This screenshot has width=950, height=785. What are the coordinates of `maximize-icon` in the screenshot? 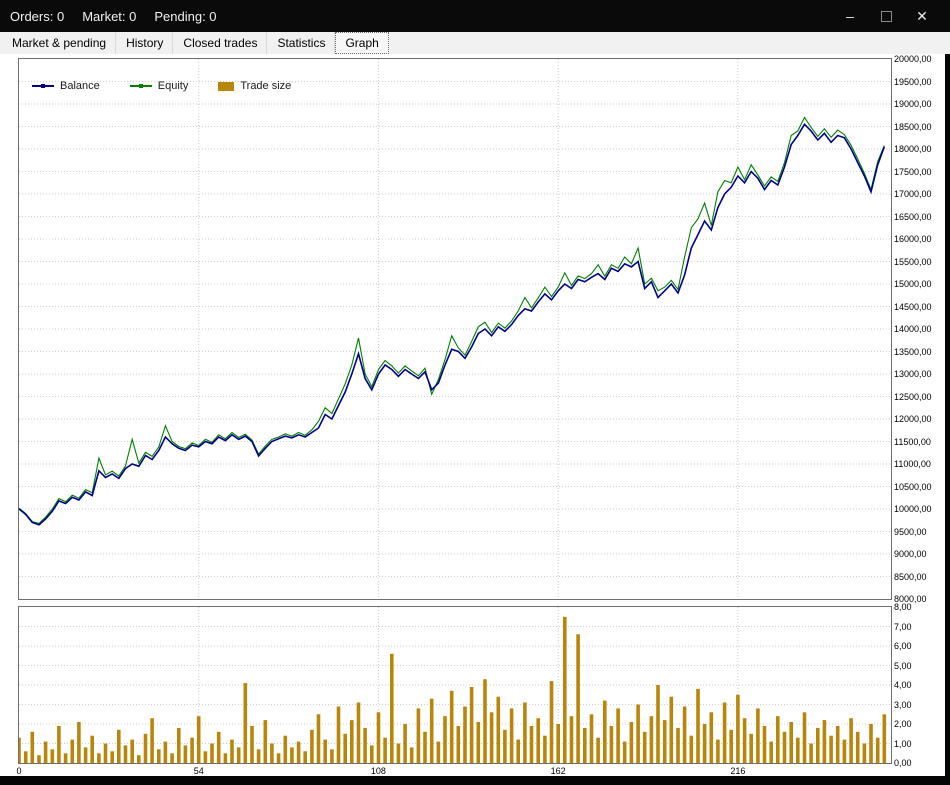 It's located at (886, 16).